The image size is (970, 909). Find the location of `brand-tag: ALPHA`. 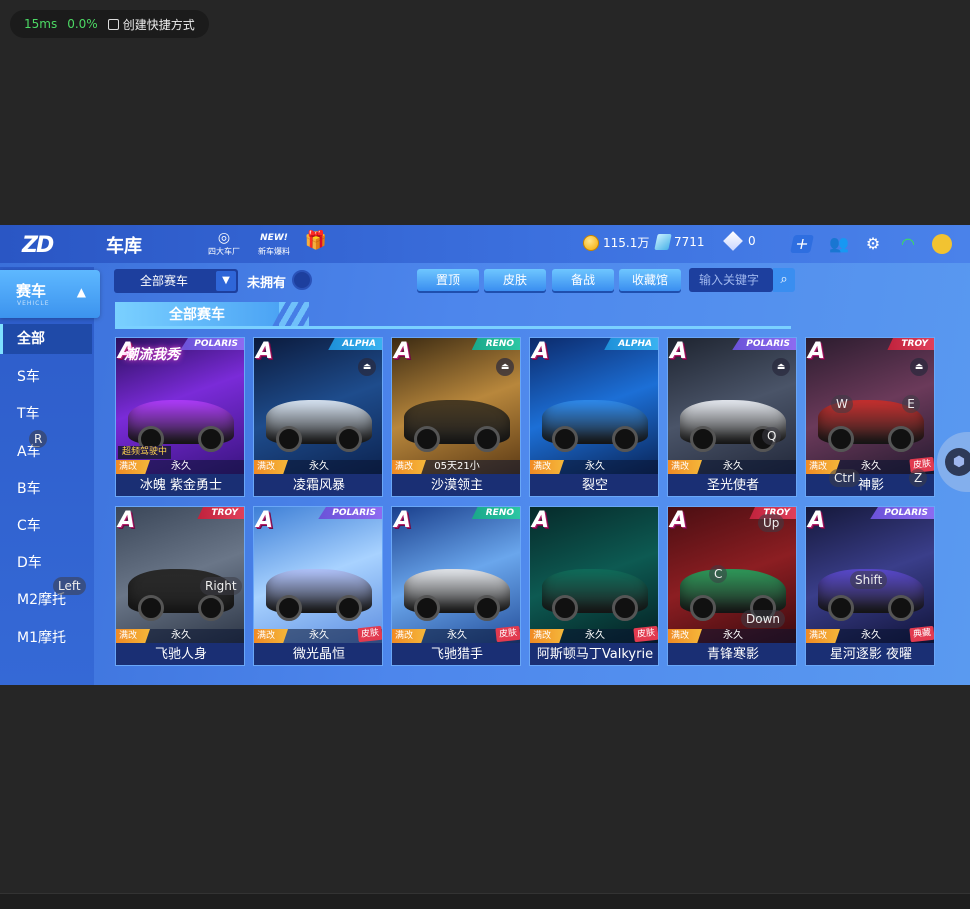

brand-tag: ALPHA is located at coordinates (355, 344).